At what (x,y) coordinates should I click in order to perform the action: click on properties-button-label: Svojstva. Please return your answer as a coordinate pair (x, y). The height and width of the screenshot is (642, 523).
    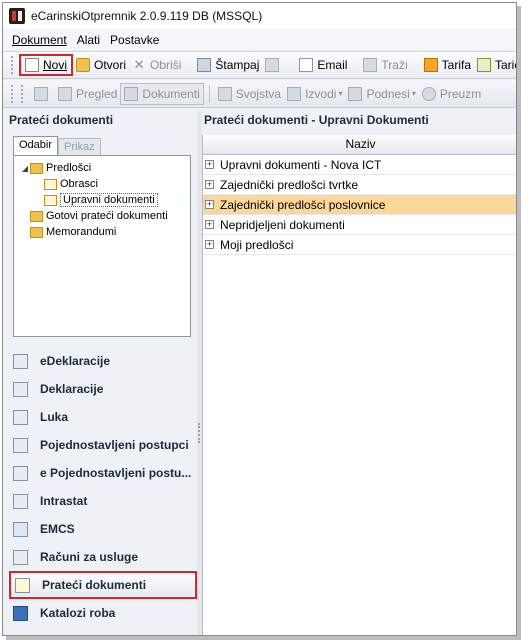
    Looking at the image, I should click on (258, 93).